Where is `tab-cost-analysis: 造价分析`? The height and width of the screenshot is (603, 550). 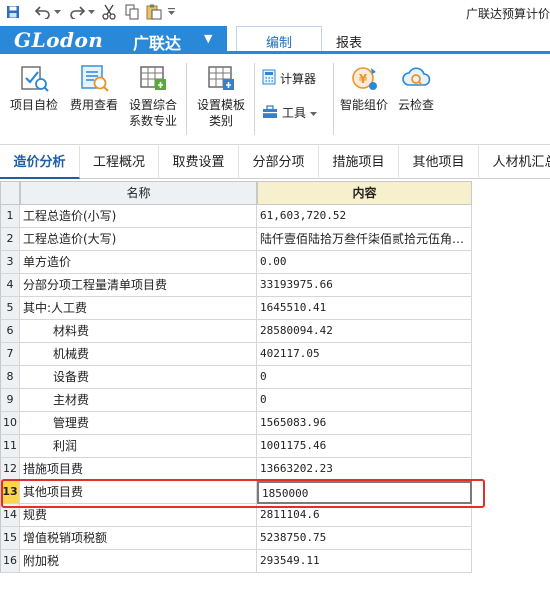
tab-cost-analysis: 造价分析 is located at coordinates (40, 162).